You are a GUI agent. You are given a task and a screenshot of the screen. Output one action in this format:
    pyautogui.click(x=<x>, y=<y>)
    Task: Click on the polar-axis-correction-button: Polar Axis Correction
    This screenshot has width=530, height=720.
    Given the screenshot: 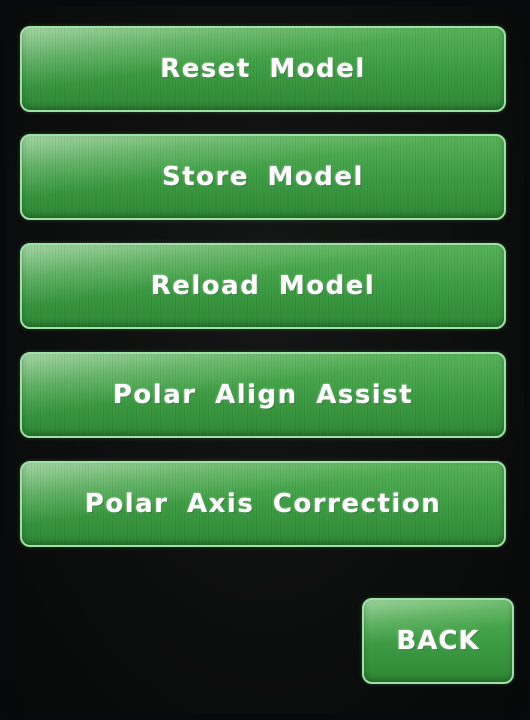 What is the action you would take?
    pyautogui.click(x=263, y=504)
    